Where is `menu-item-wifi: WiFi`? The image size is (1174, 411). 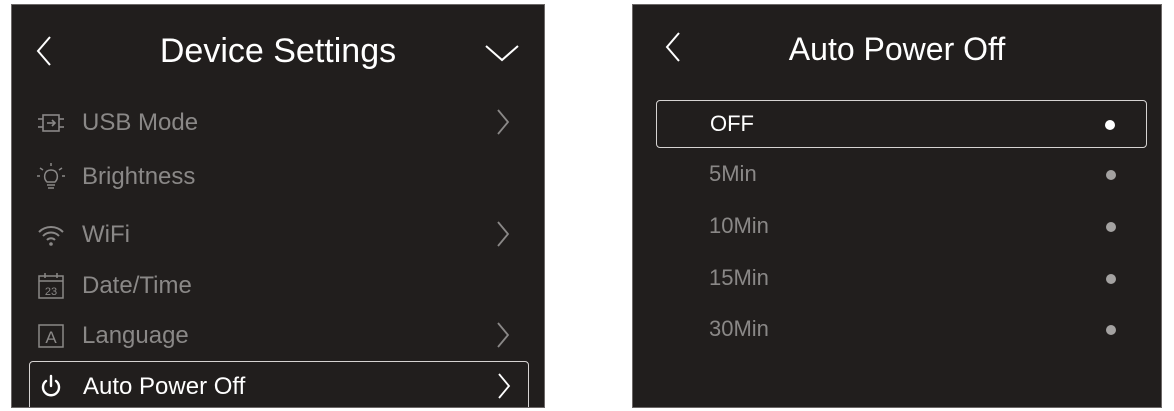
menu-item-wifi: WiFi is located at coordinates (278, 235).